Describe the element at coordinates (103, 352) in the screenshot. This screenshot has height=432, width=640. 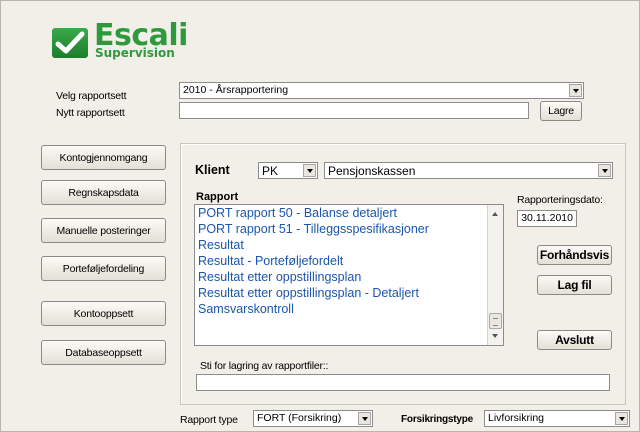
I see `sidebar-item-databaseoppsett: Databaseoppsett` at that location.